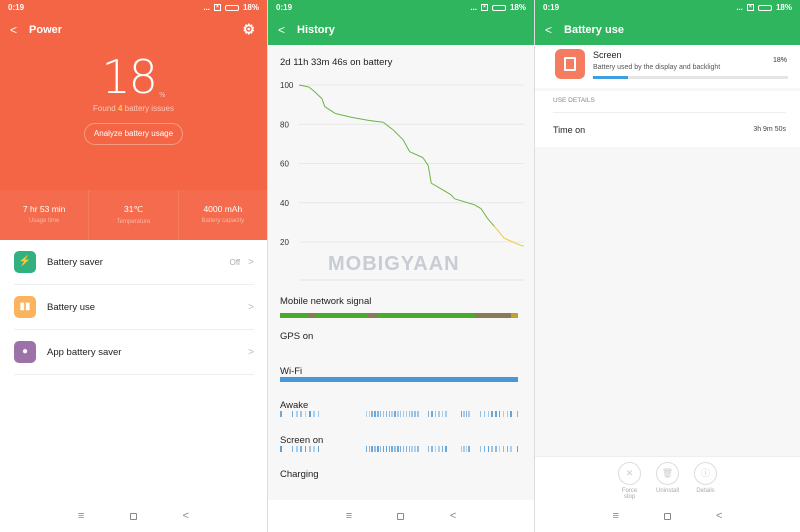 Image resolution: width=800 pixels, height=532 pixels. I want to click on menu-item-battery-use: ▮▮ Battery use >, so click(134, 307).